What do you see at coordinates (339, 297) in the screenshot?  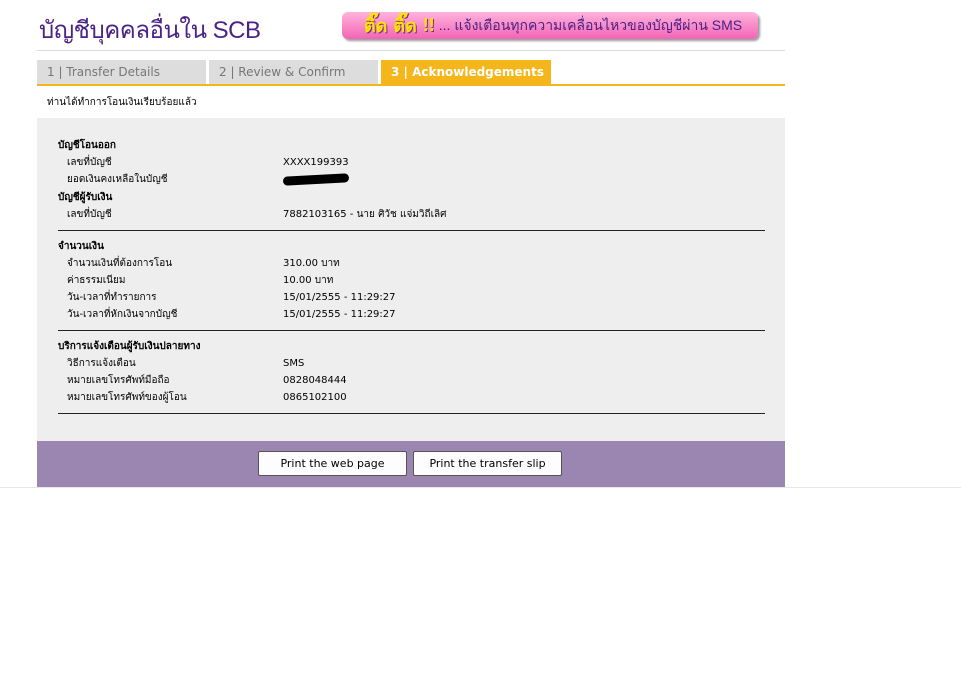 I see `transaction-datetime: 15/01/2555 - 11:29:27` at bounding box center [339, 297].